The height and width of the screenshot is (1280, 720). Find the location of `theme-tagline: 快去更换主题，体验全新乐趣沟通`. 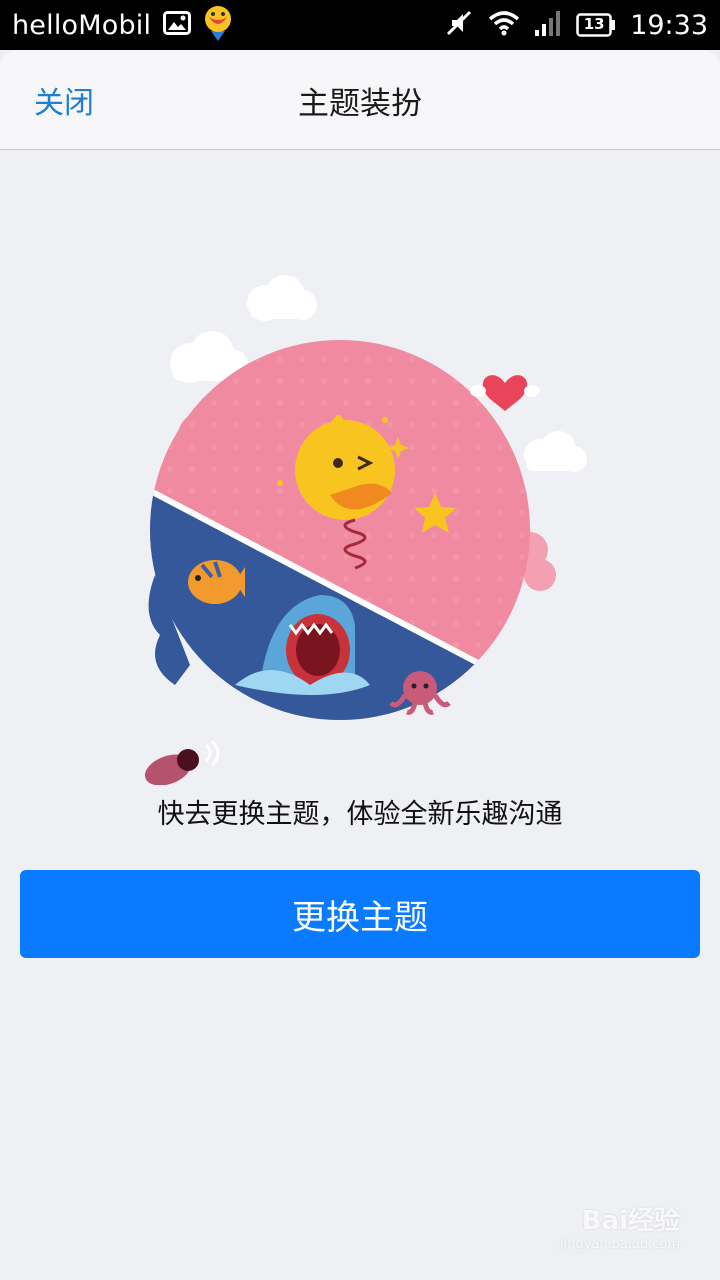

theme-tagline: 快去更换主题，体验全新乐趣沟通 is located at coordinates (360, 814).